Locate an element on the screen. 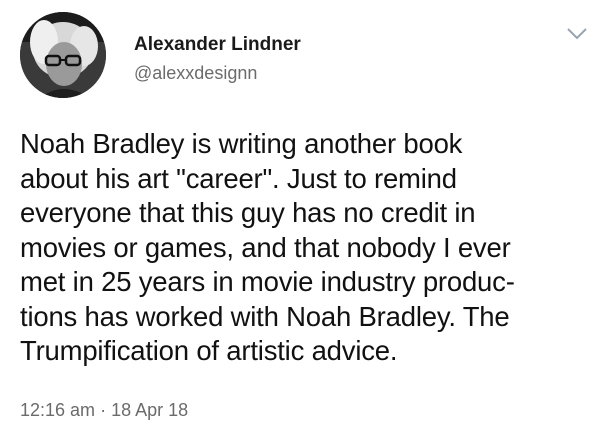  profile-photo is located at coordinates (63, 55).